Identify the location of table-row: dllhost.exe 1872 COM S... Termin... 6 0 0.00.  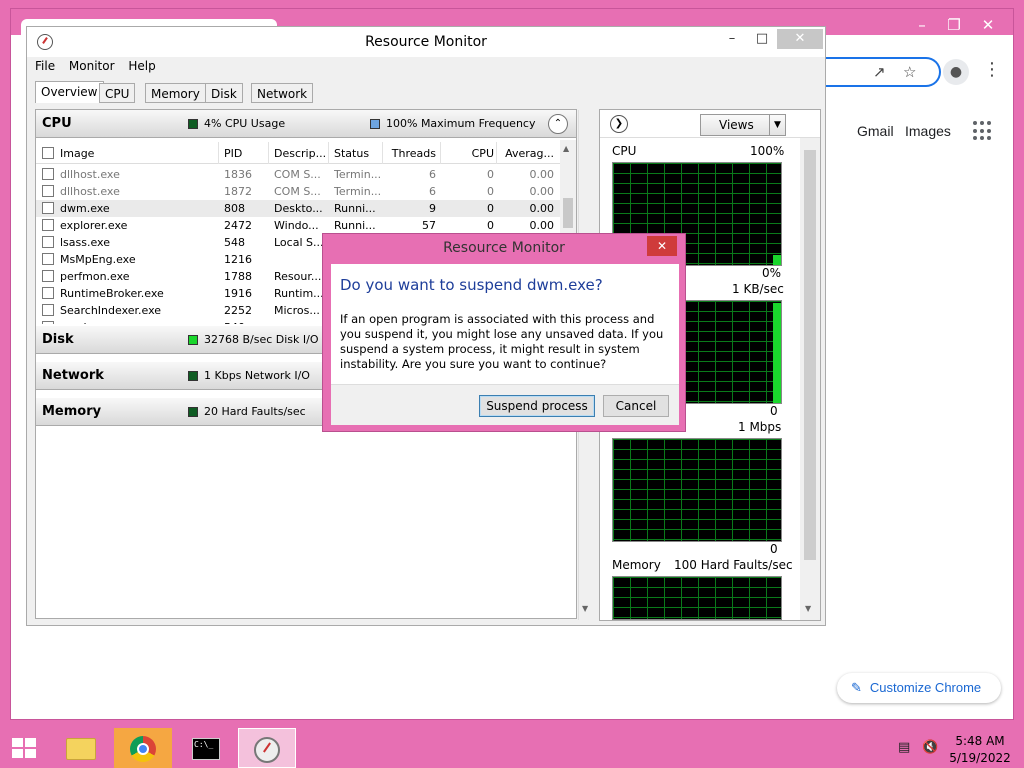
(298, 191).